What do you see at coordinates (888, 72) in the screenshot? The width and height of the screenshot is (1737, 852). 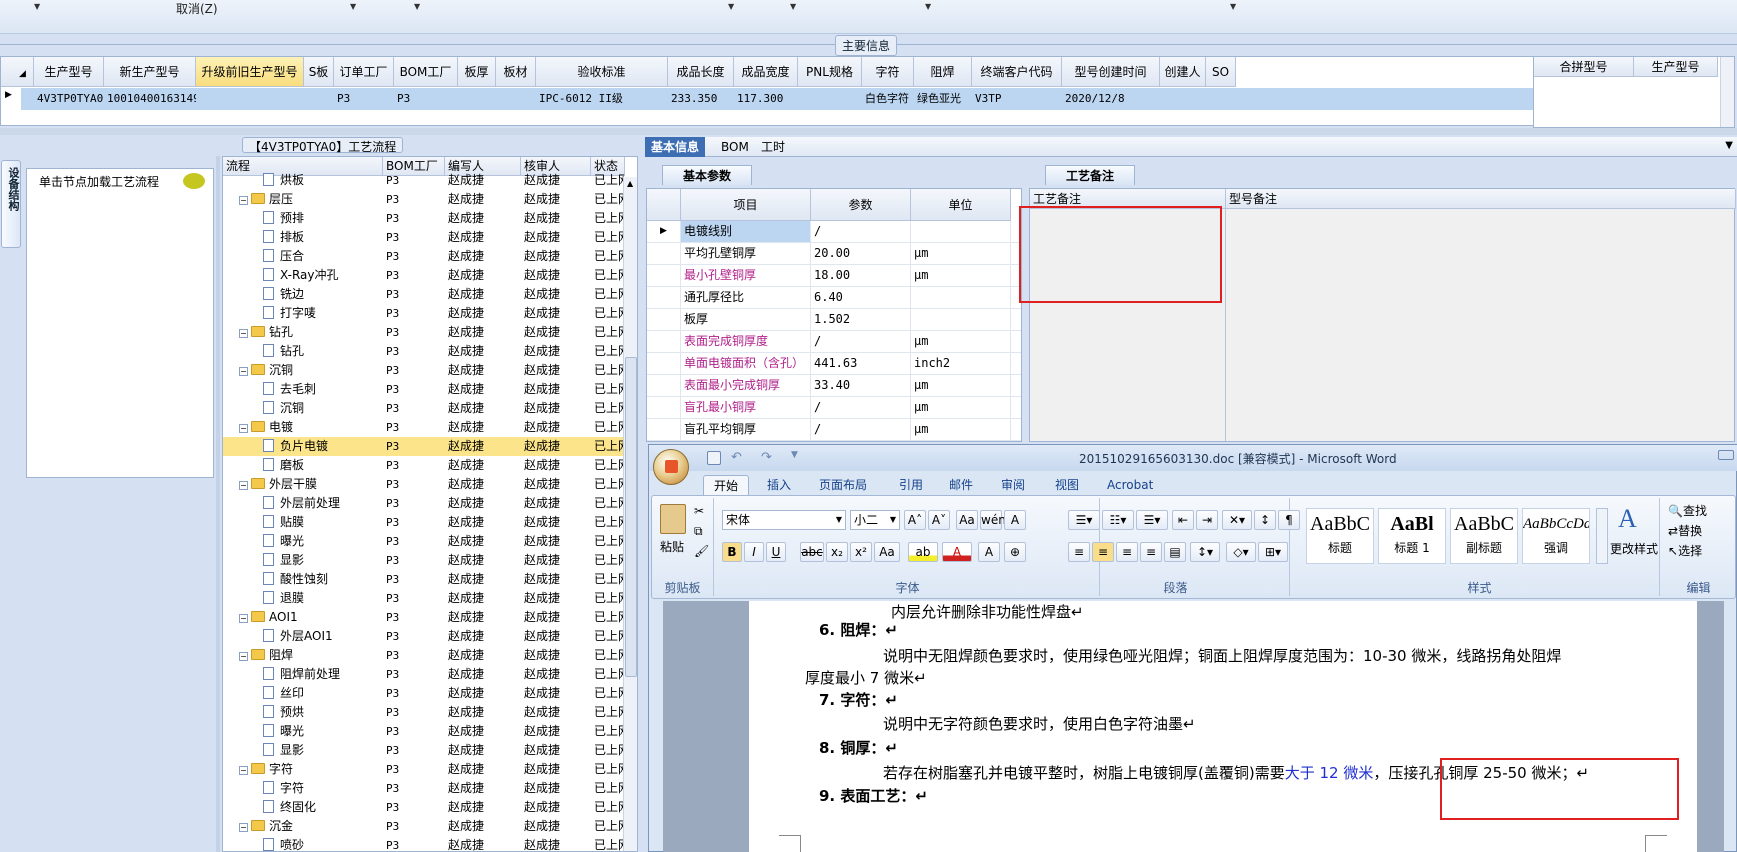 I see `col-12: 字符` at bounding box center [888, 72].